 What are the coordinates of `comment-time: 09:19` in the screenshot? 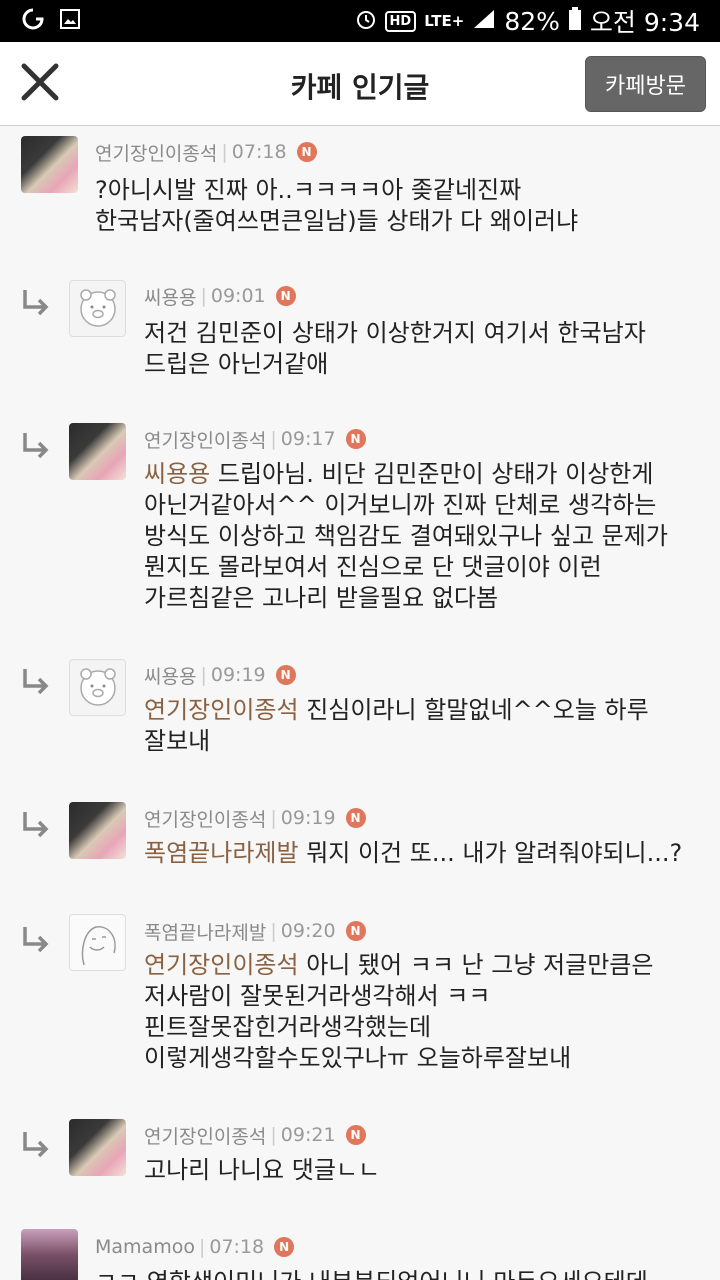 It's located at (308, 818).